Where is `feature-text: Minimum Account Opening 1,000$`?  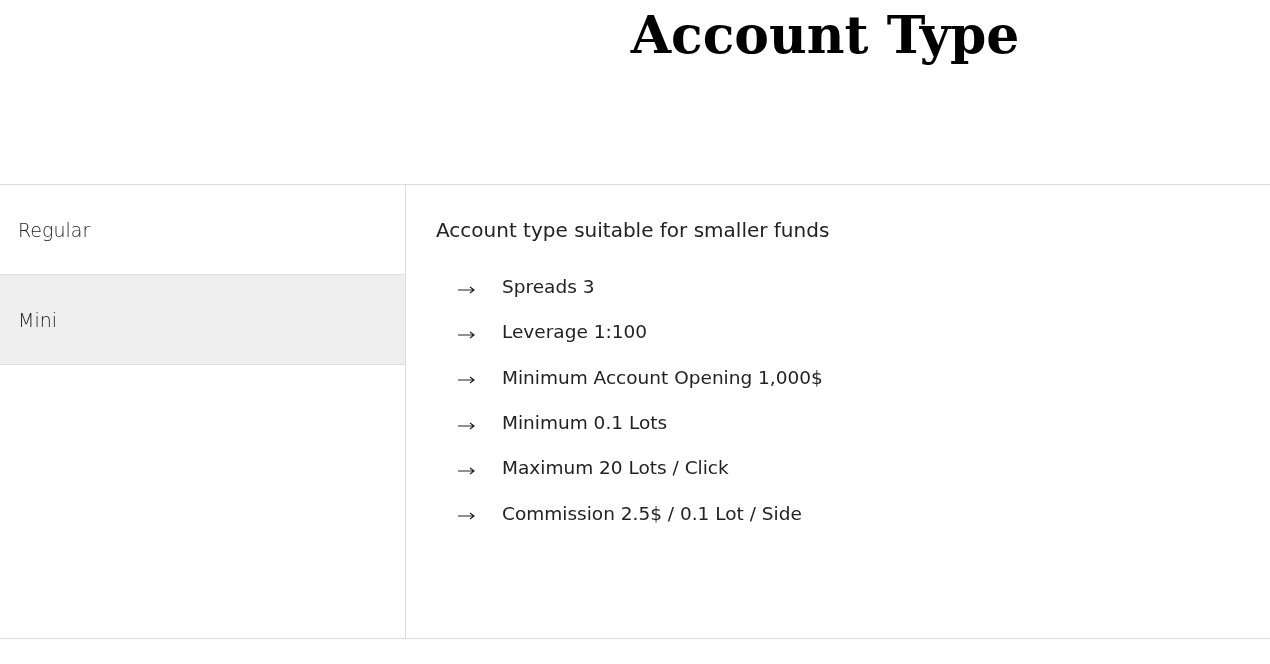
feature-text: Minimum Account Opening 1,000$ is located at coordinates (662, 377).